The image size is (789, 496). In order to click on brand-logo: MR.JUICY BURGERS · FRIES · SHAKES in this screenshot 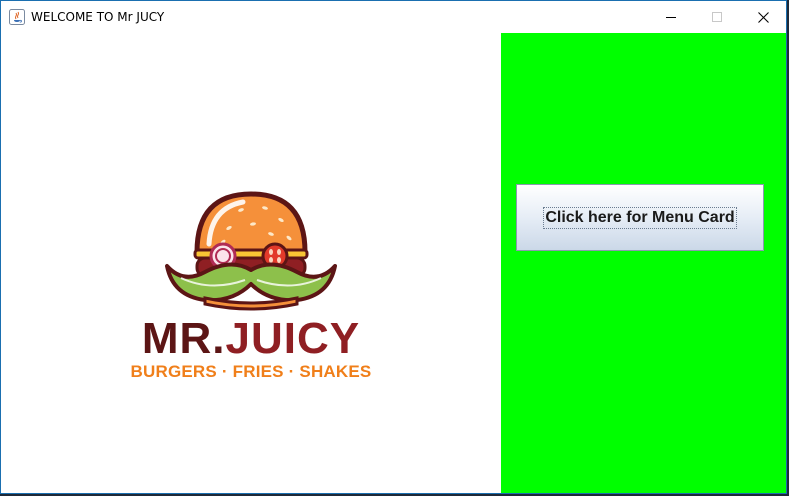, I will do `click(251, 288)`.